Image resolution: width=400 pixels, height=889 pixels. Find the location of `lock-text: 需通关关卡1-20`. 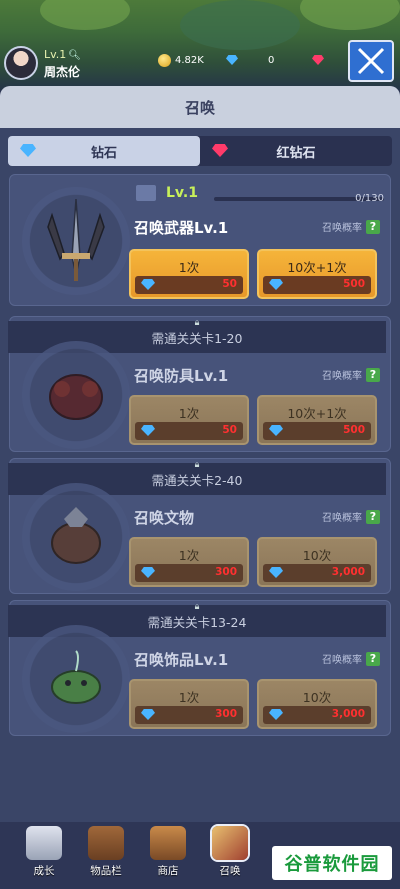

lock-text: 需通关关卡1-20 is located at coordinates (197, 338).